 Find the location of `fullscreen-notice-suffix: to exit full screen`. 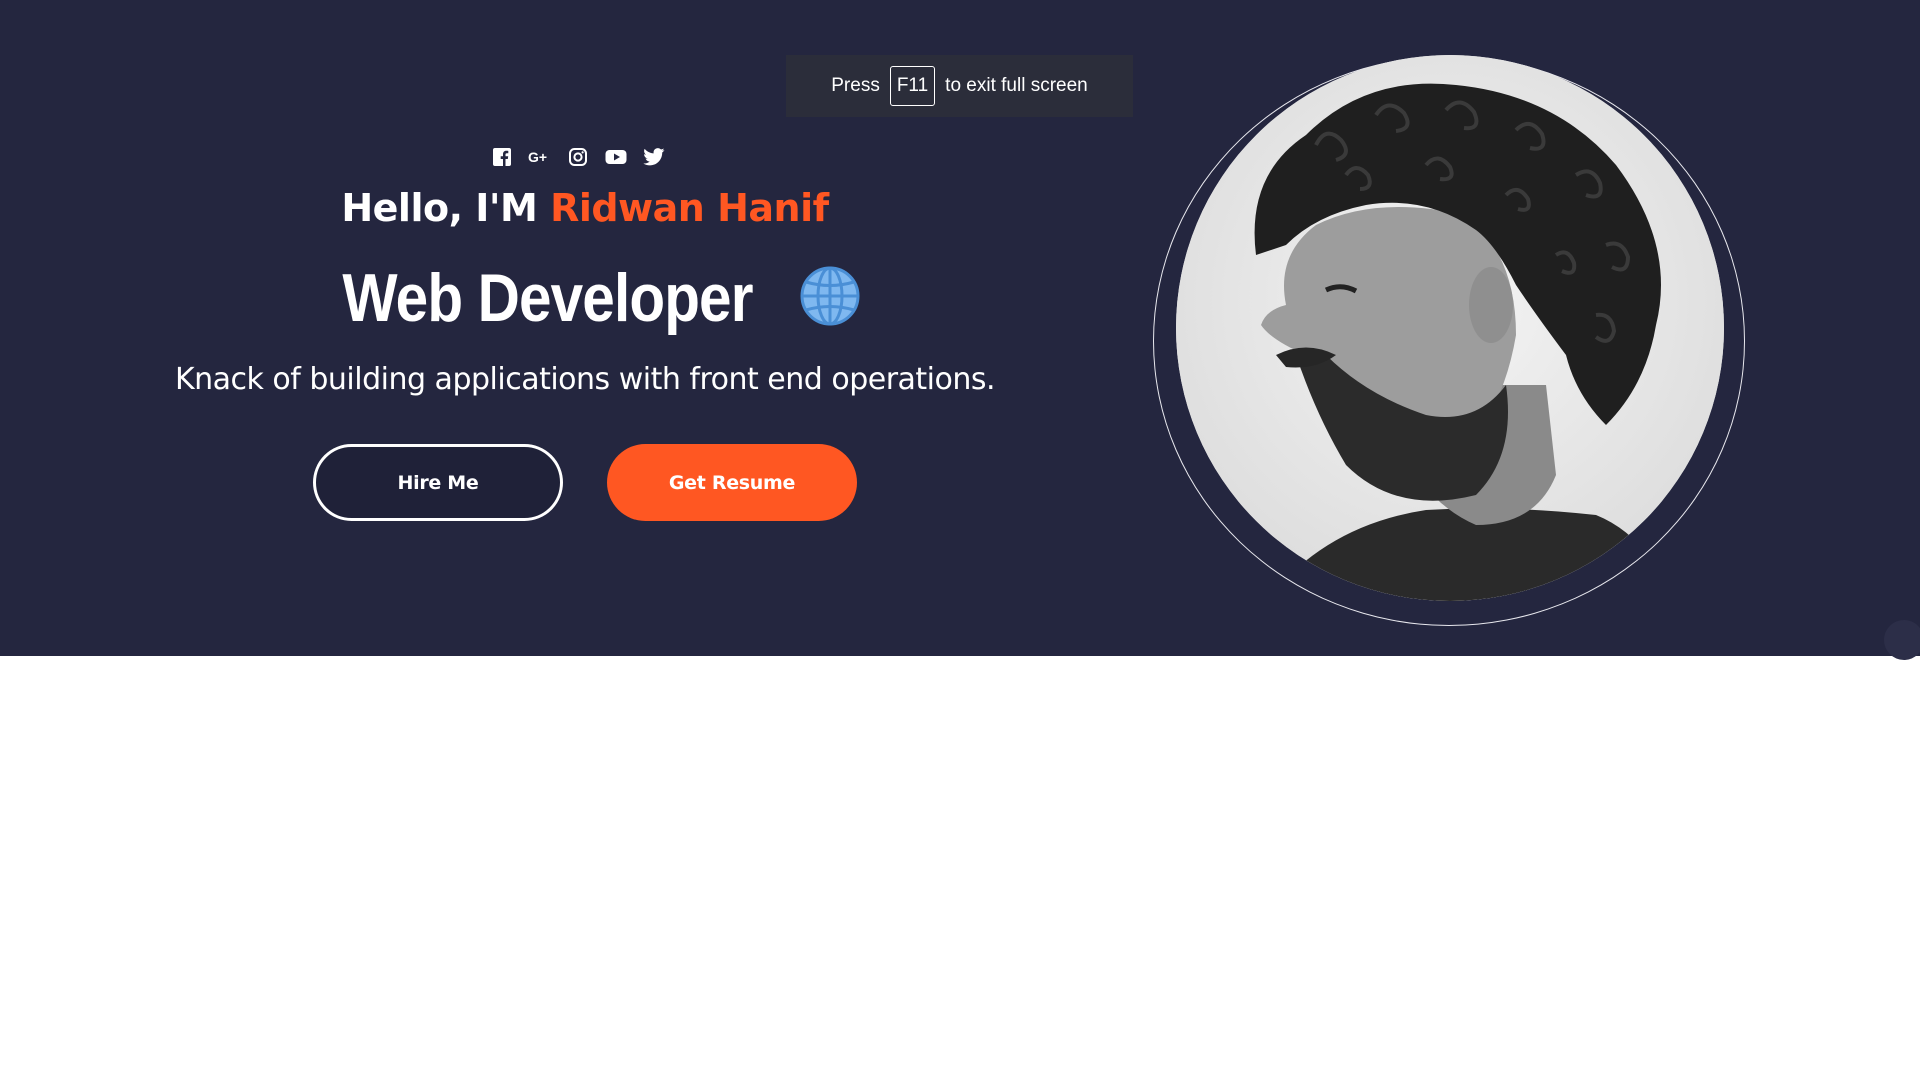

fullscreen-notice-suffix: to exit full screen is located at coordinates (1016, 85).